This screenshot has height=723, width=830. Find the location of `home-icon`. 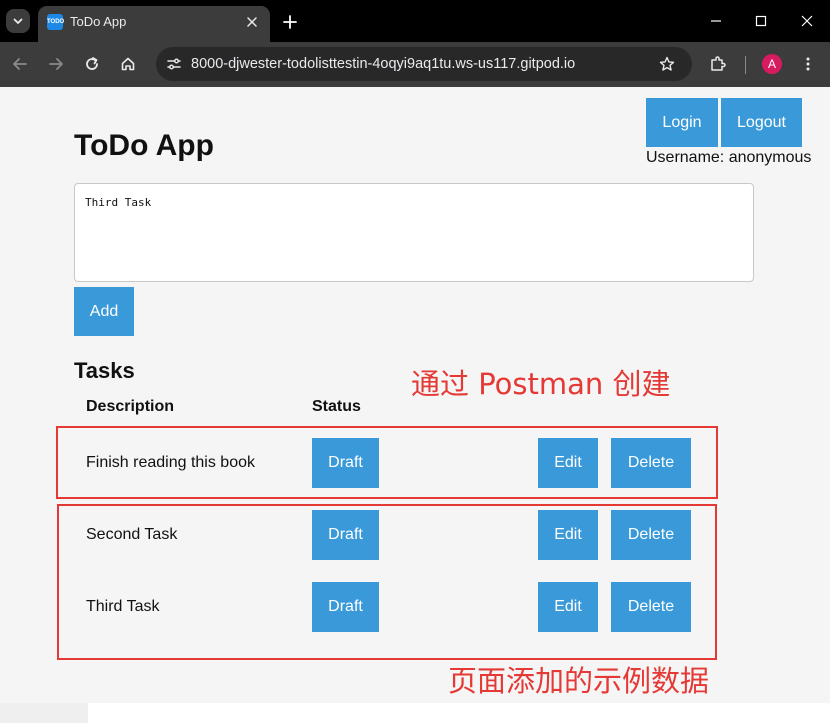

home-icon is located at coordinates (128, 64).